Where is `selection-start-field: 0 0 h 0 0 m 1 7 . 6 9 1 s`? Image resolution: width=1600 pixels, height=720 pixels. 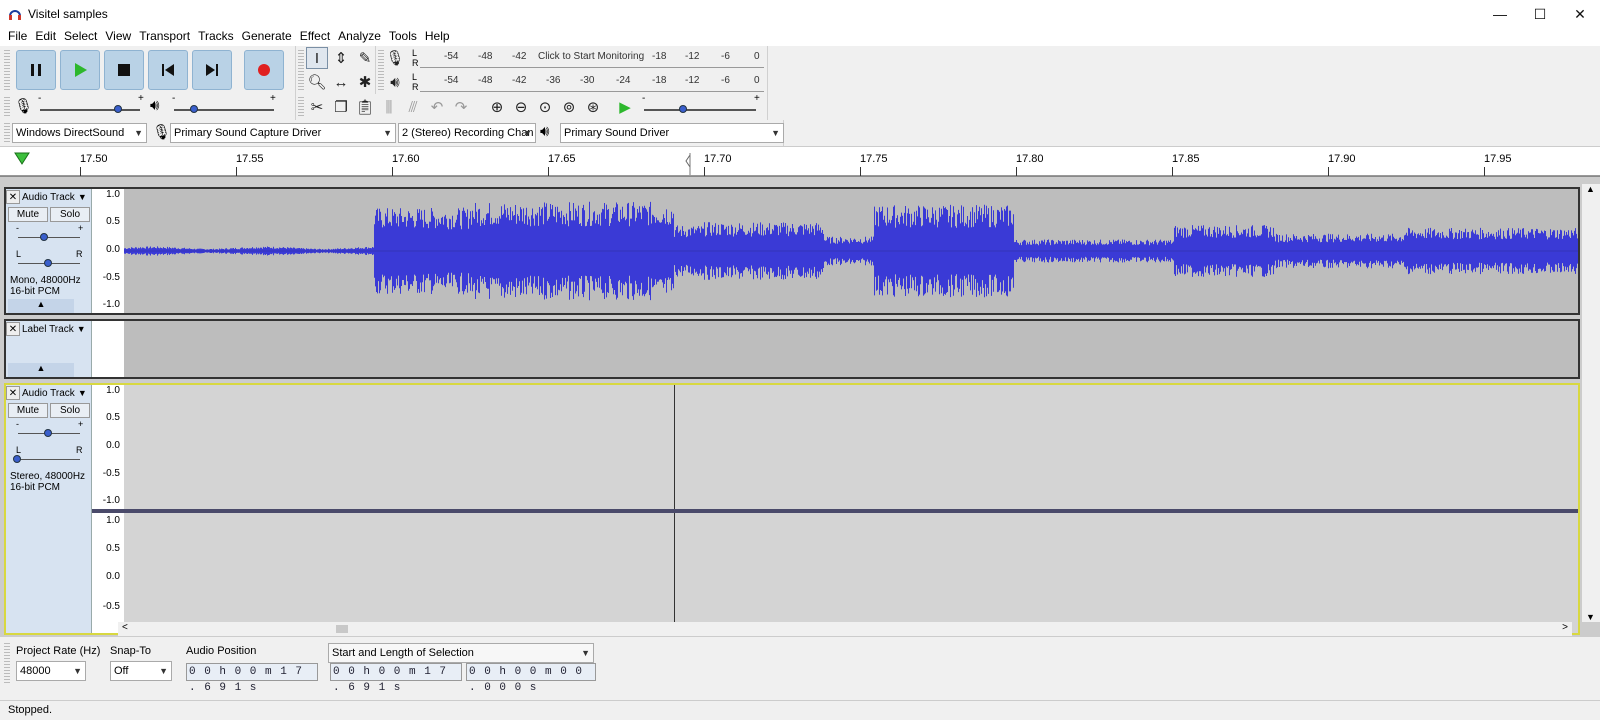
selection-start-field: 0 0 h 0 0 m 1 7 . 6 9 1 s is located at coordinates (396, 678).